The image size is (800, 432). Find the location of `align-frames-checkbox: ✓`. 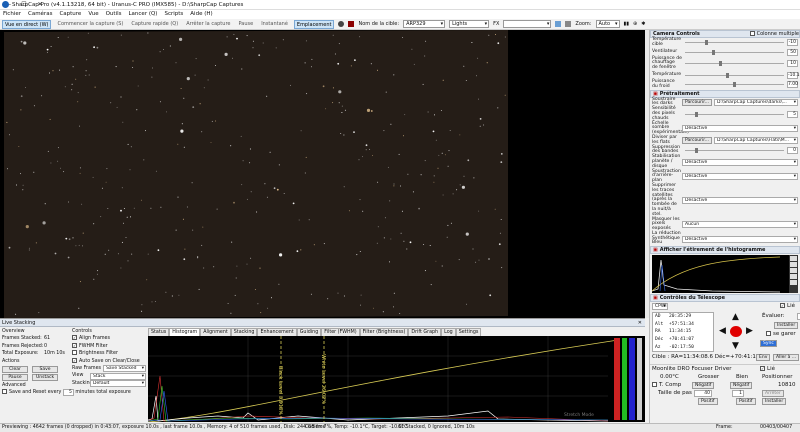

align-frames-checkbox: ✓ is located at coordinates (74, 338).